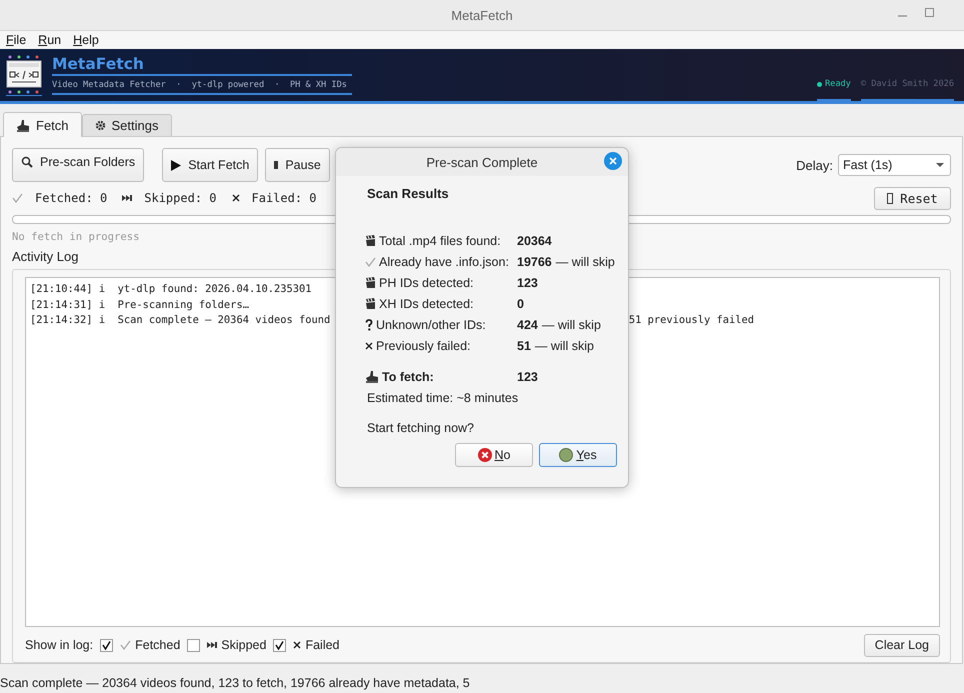 The image size is (964, 693). Describe the element at coordinates (42, 124) in the screenshot. I see `tab: Fetch` at that location.